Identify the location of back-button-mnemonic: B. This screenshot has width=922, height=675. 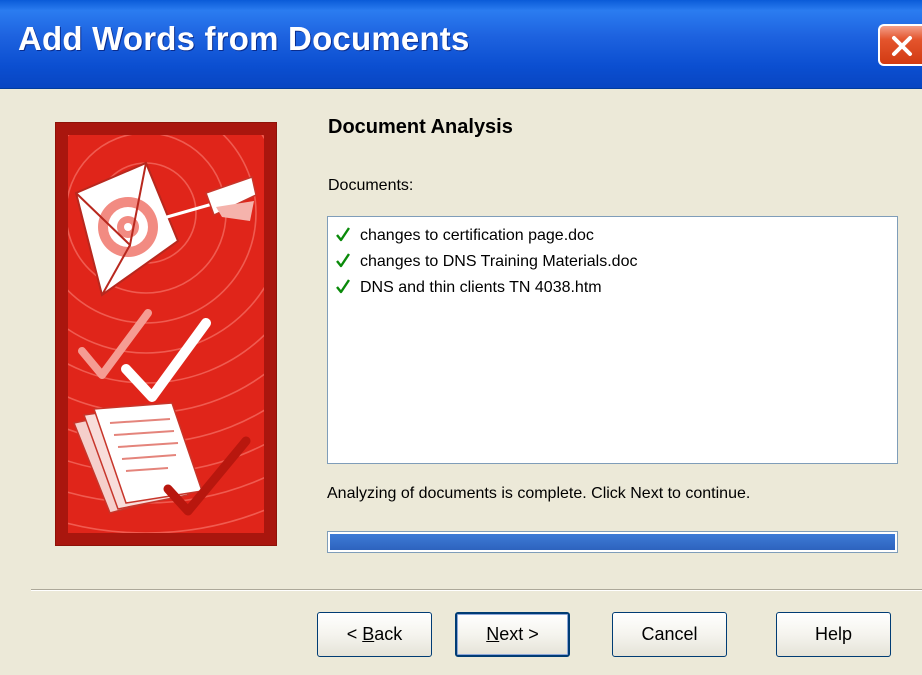
(368, 634).